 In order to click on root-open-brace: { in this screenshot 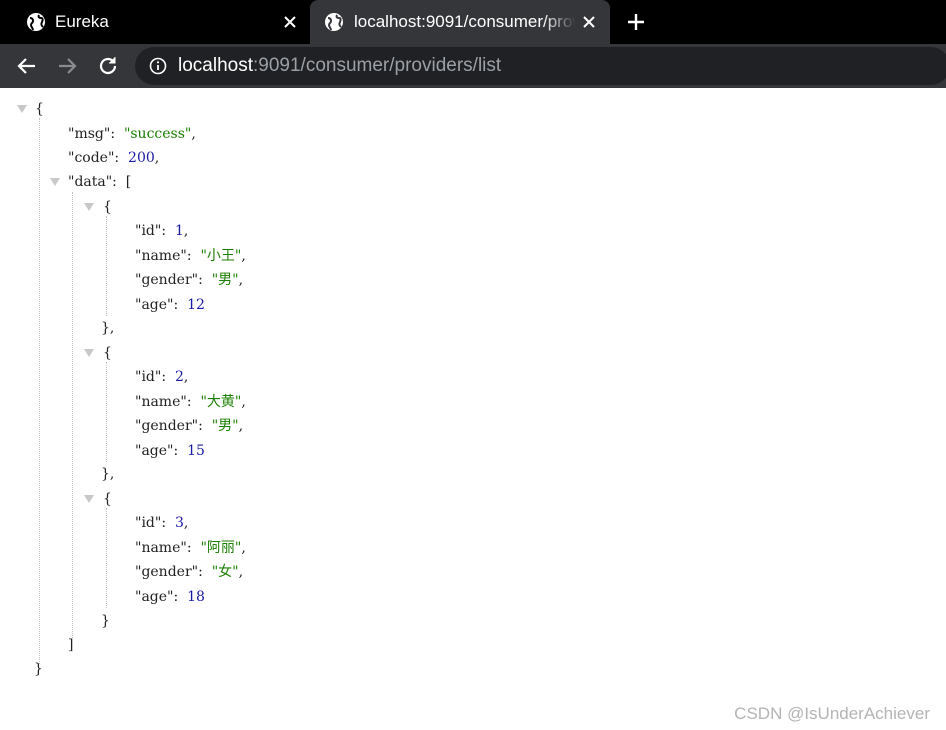, I will do `click(39, 109)`.